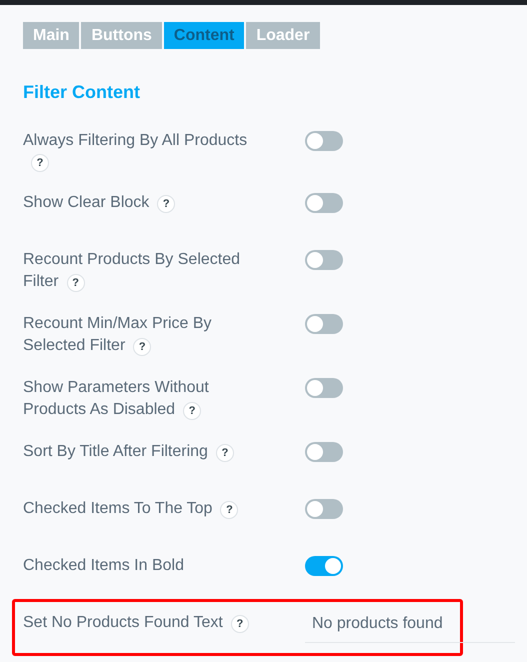 The image size is (527, 662). I want to click on setting-label: Recount Products By Selected, so click(131, 260).